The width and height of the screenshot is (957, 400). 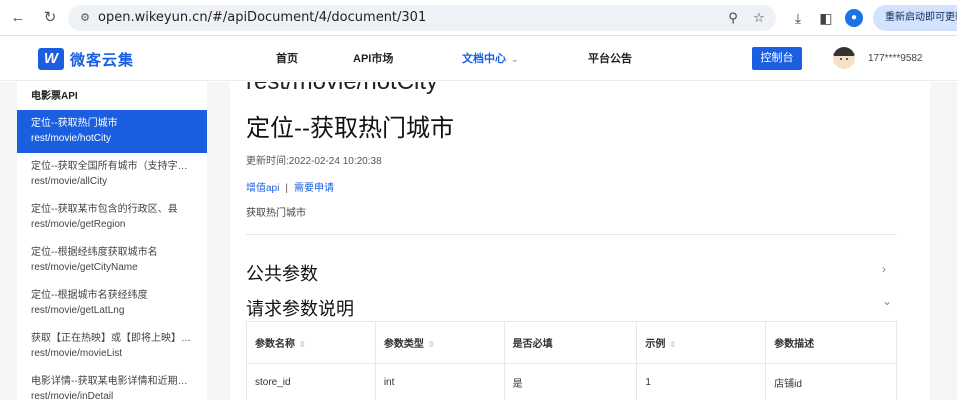 I want to click on update-button: 重新启动即可更新, so click(x=915, y=18).